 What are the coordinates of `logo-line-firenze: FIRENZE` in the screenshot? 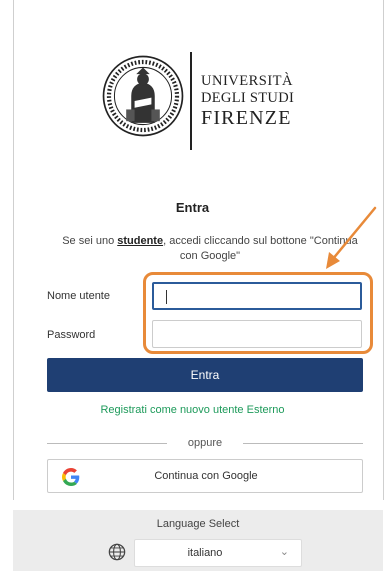 It's located at (246, 118).